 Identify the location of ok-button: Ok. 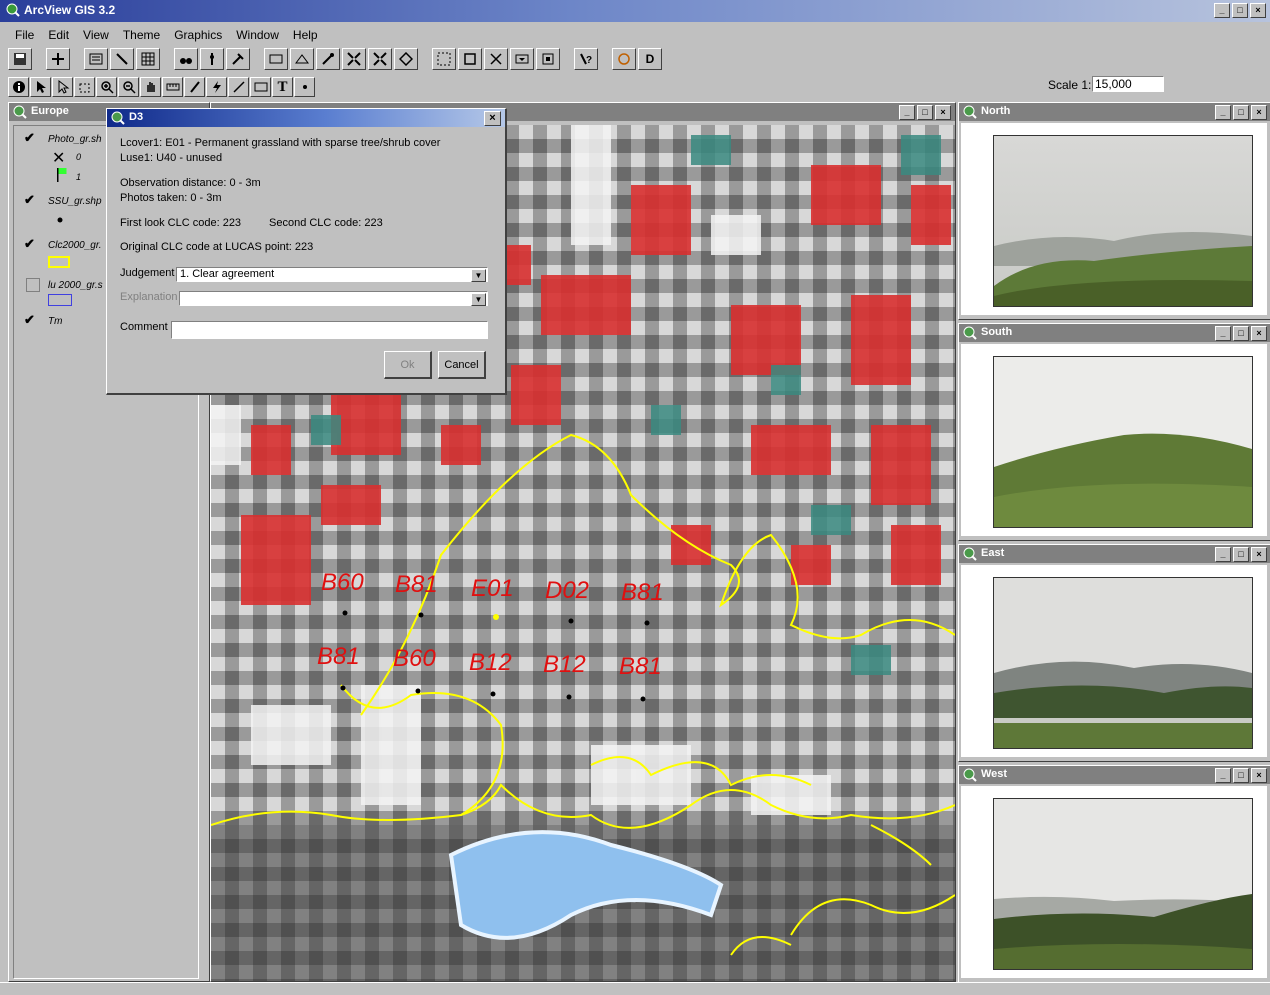
(408, 365).